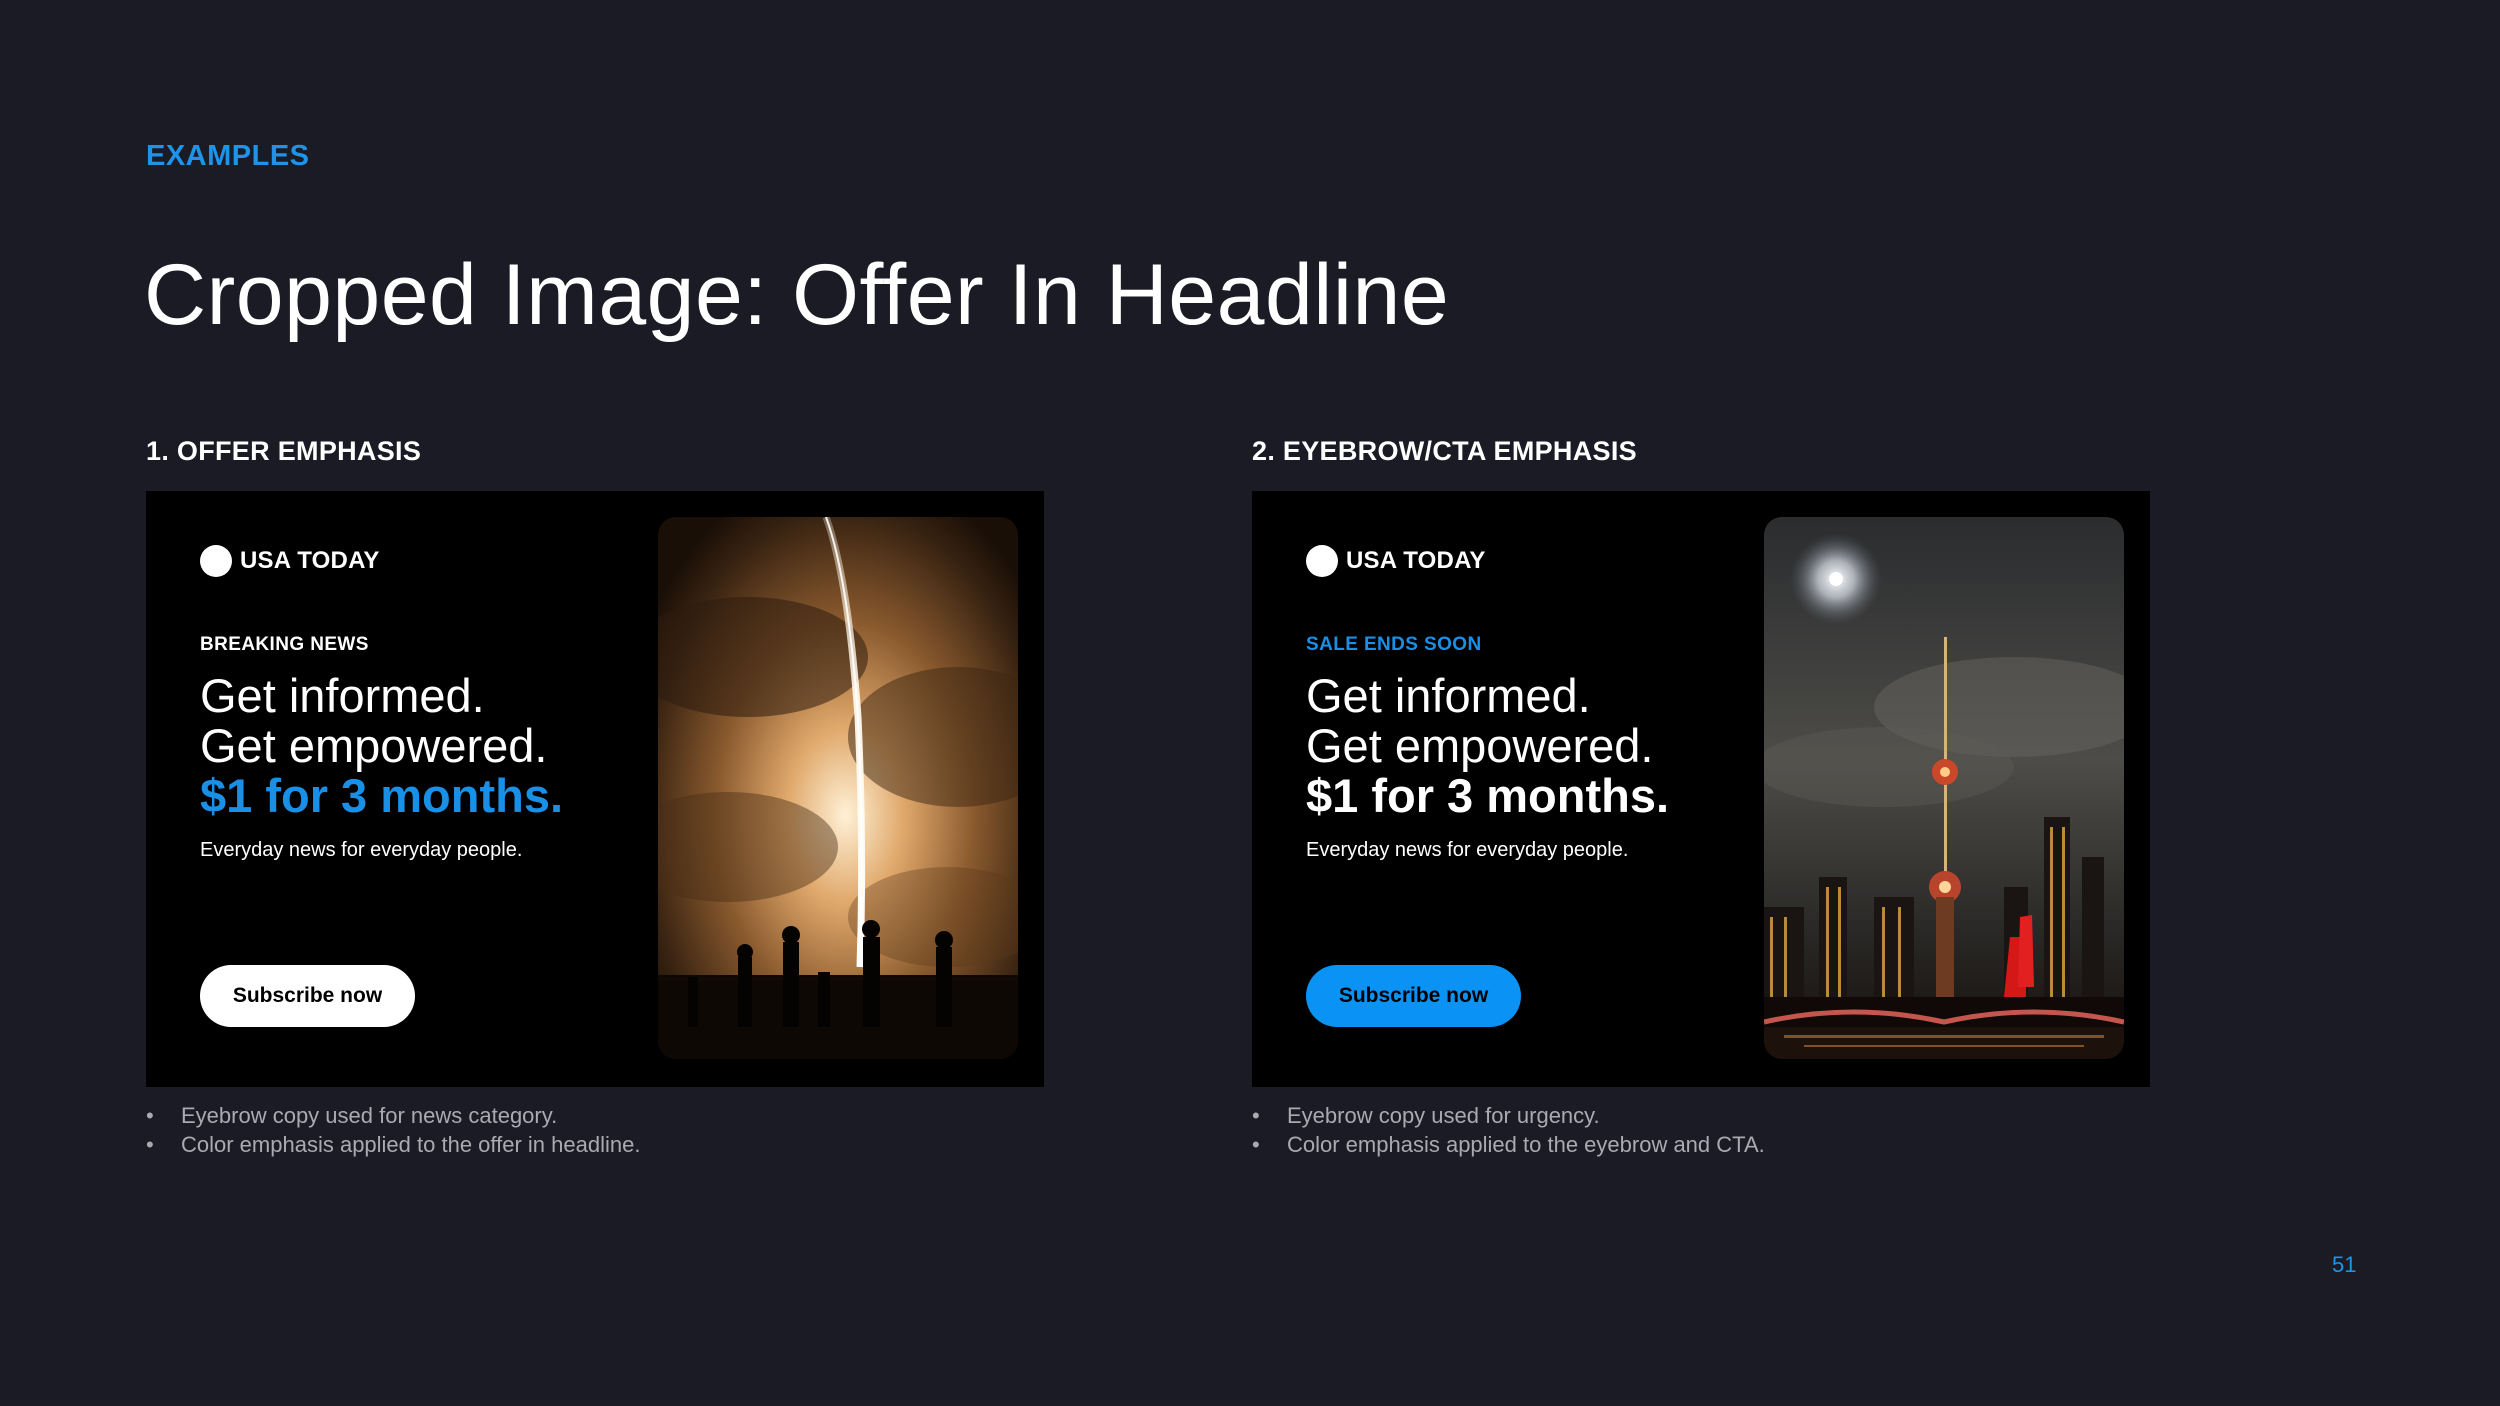 Image resolution: width=2500 pixels, height=1406 pixels. Describe the element at coordinates (1444, 451) in the screenshot. I see `example-label: 2. EYEBROW/CTA EMPHASIS` at that location.